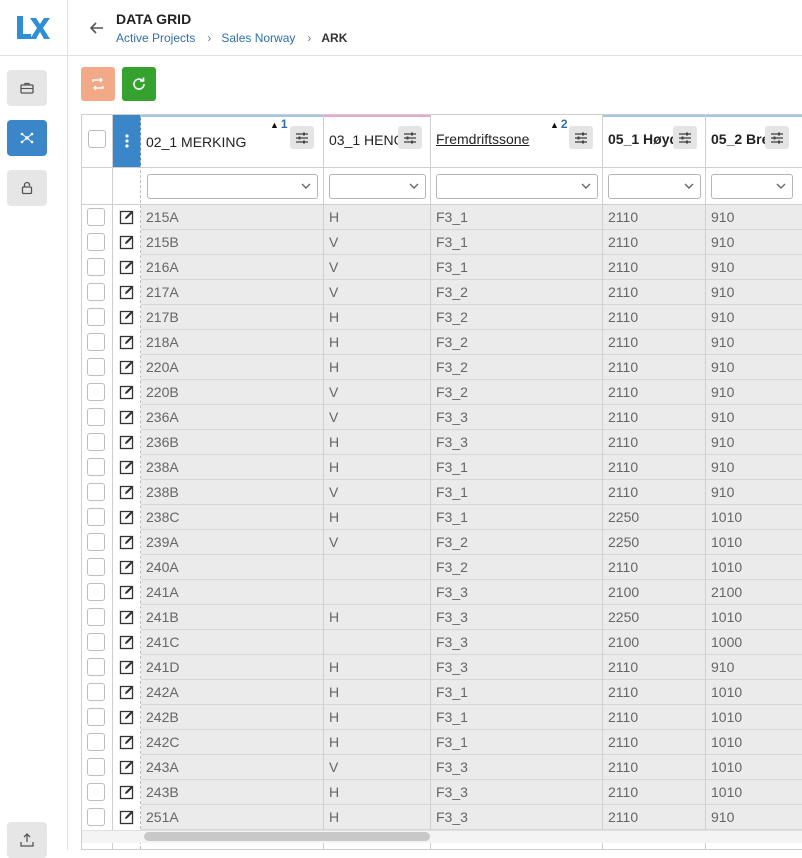  I want to click on table-cell: 241C, so click(232, 642).